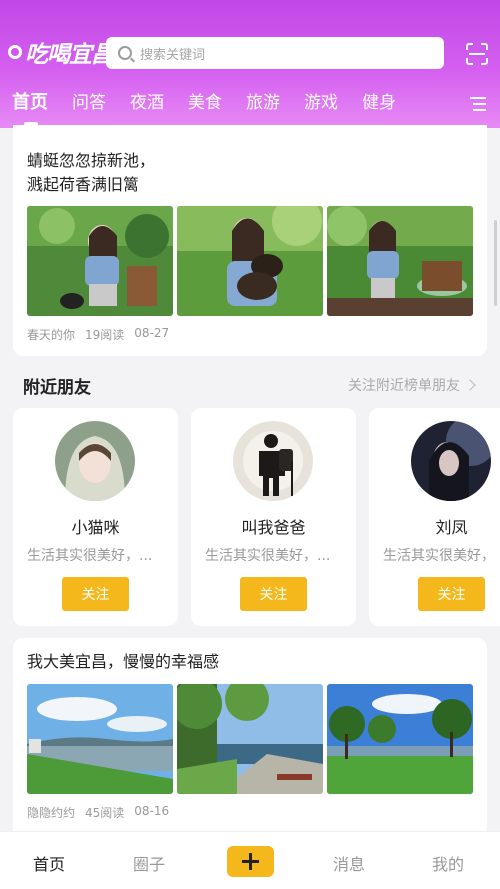  I want to click on tab-qa: 问答, so click(89, 100).